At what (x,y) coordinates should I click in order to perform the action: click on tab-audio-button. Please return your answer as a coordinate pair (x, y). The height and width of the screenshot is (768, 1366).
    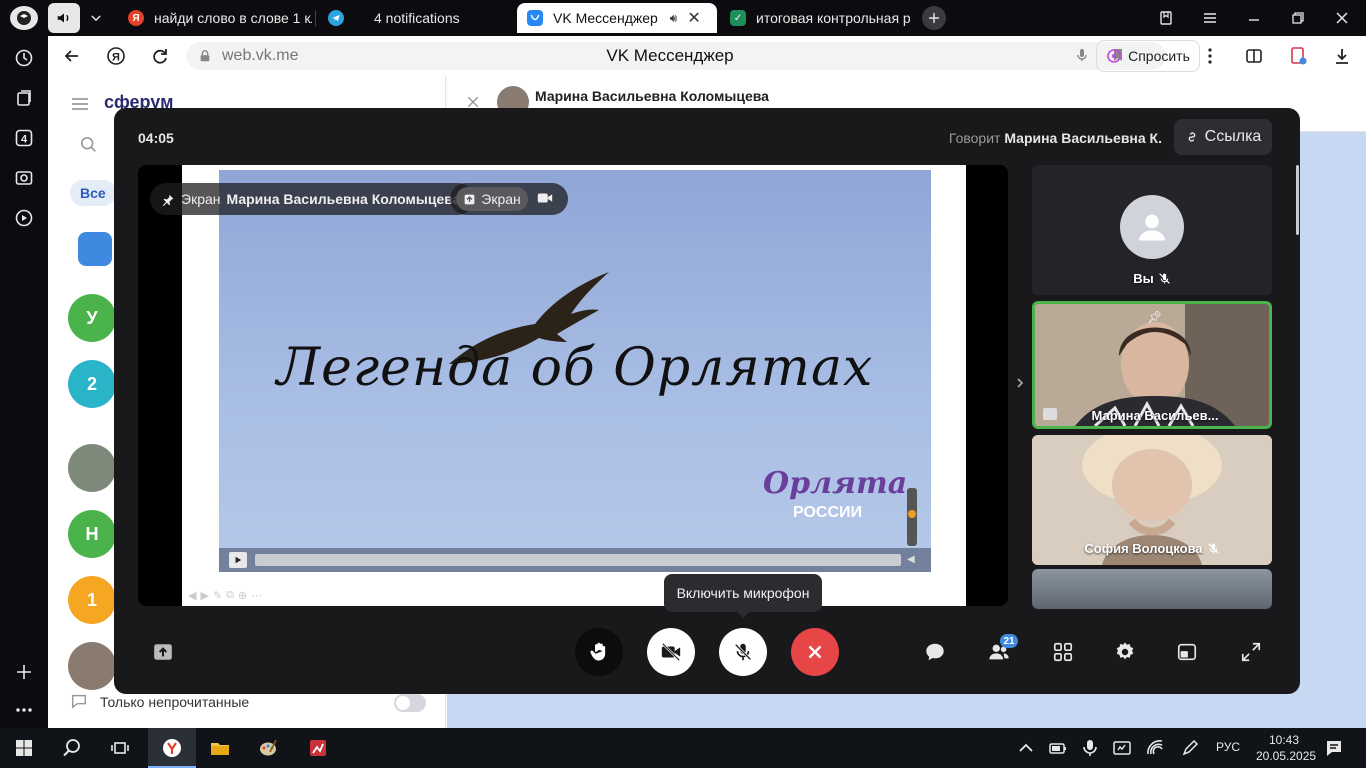
    Looking at the image, I should click on (64, 18).